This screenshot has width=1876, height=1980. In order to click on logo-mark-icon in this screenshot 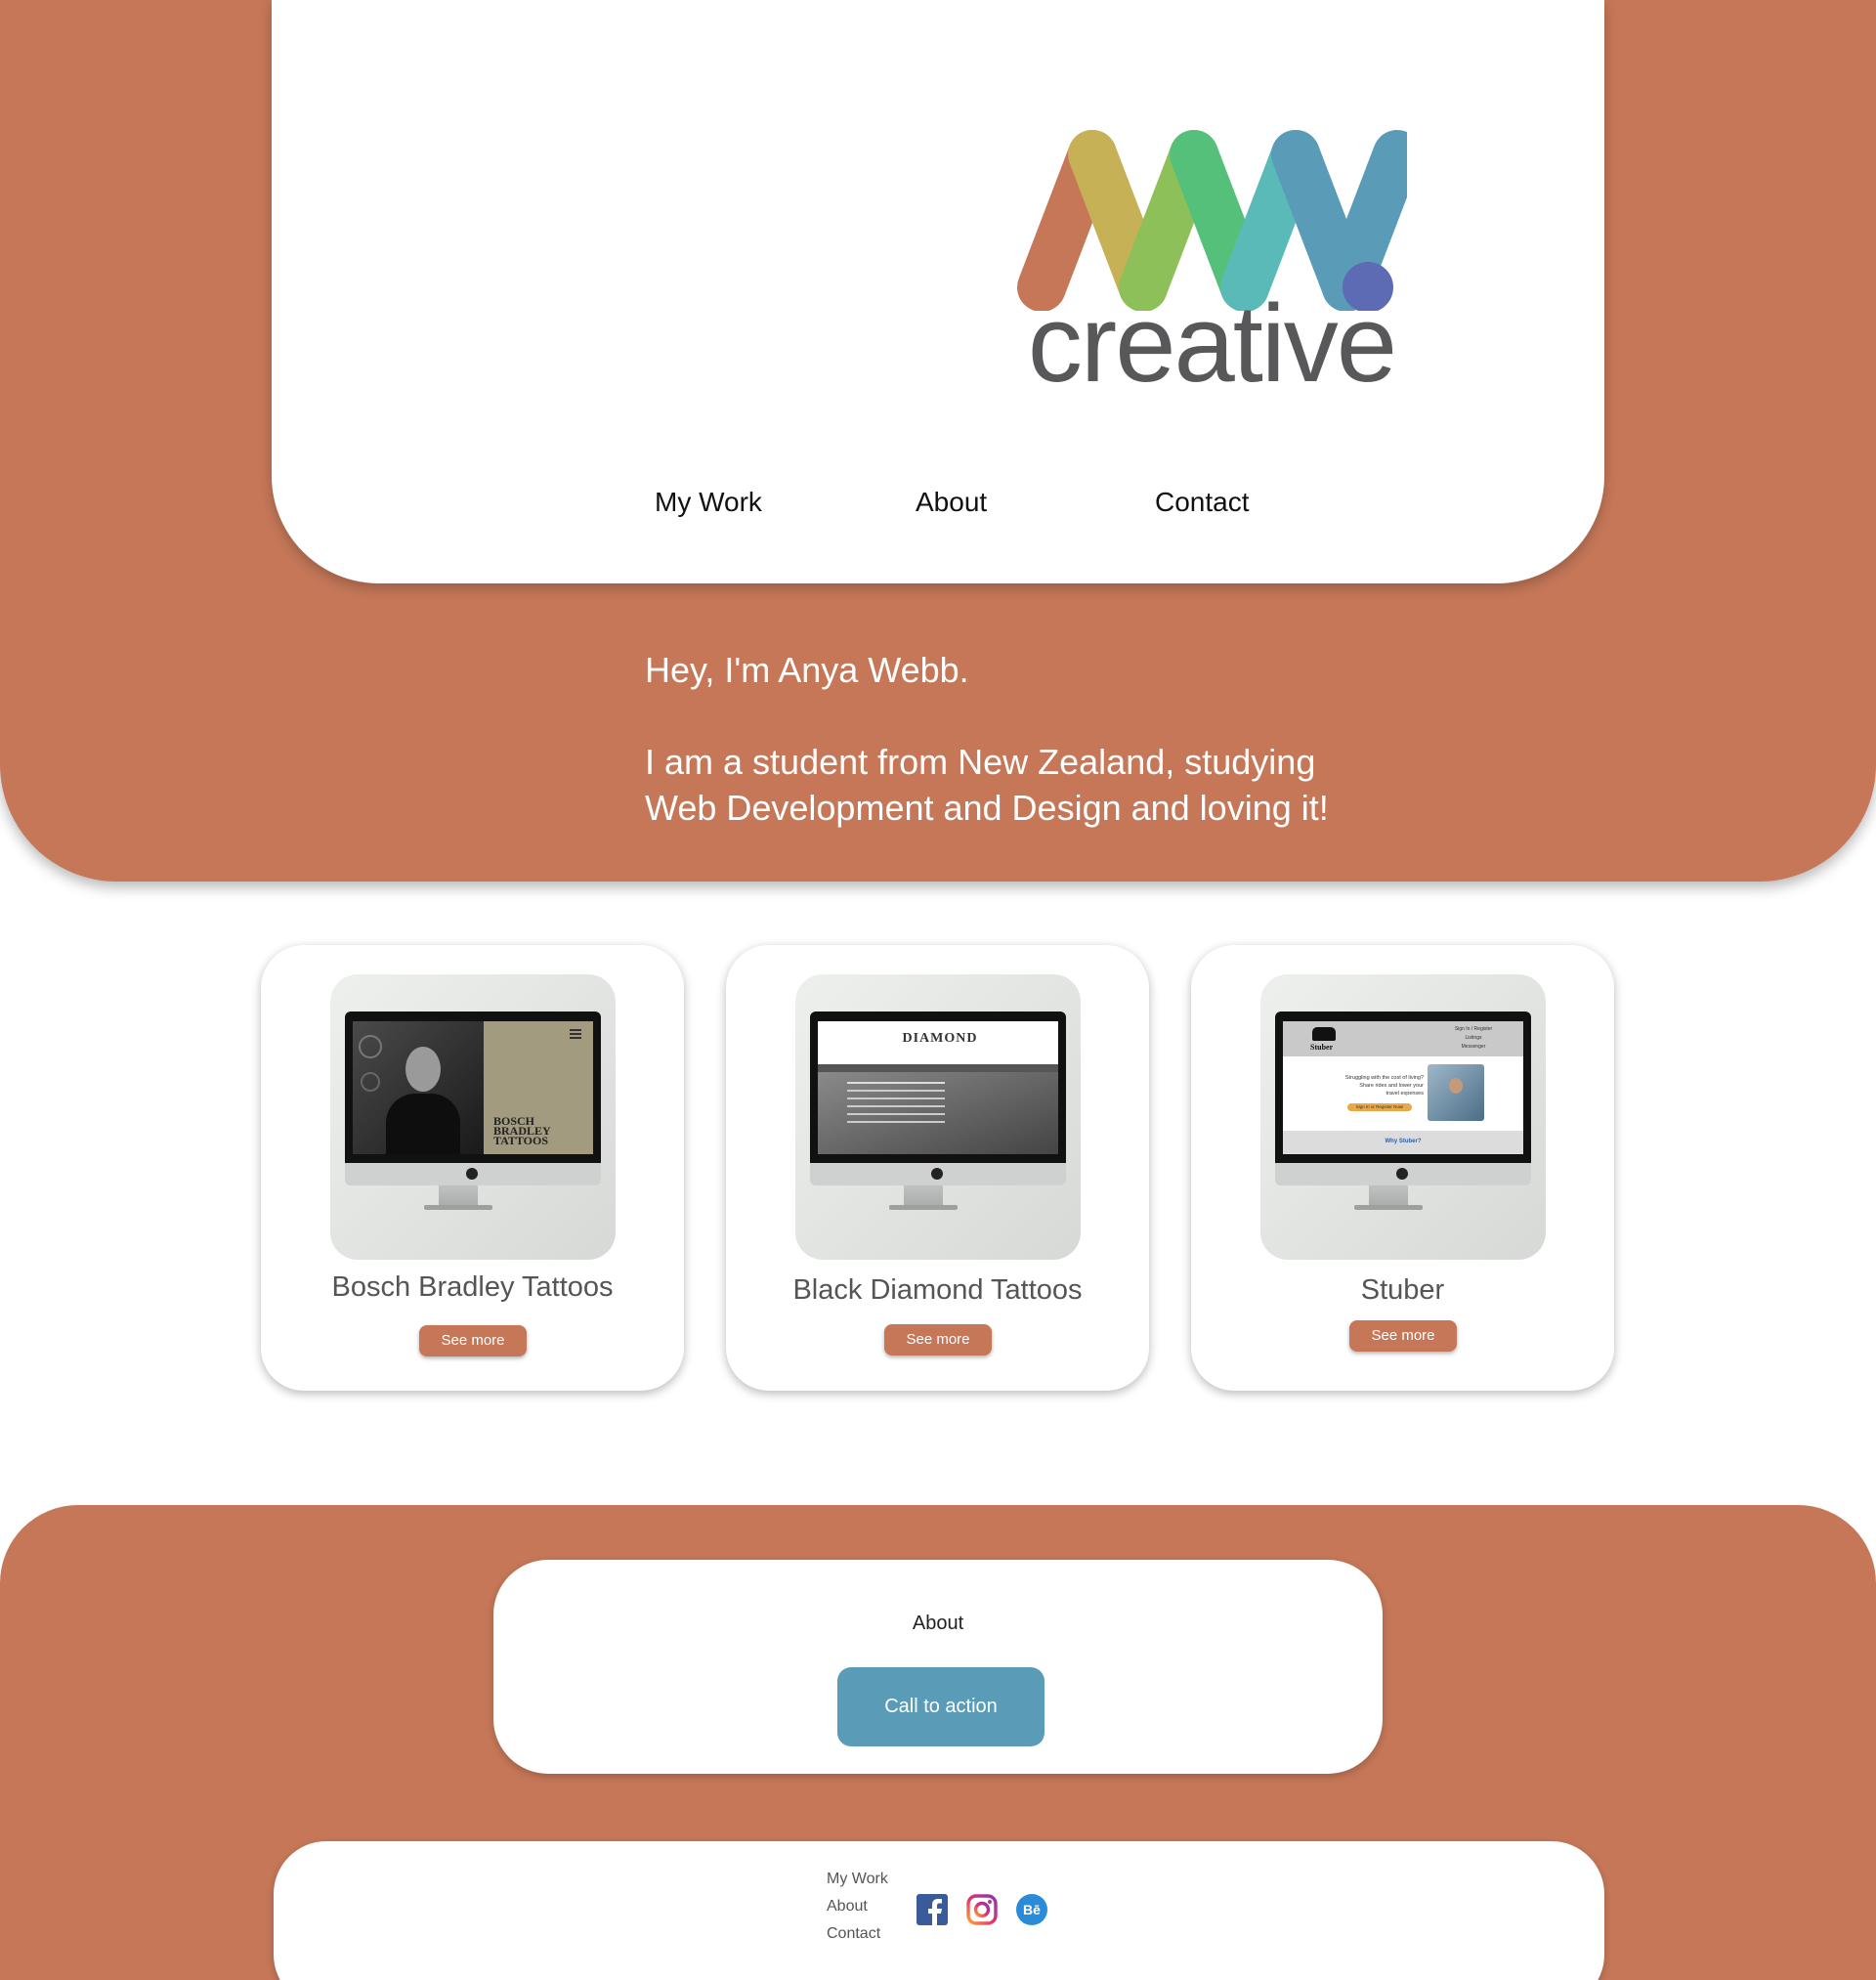, I will do `click(1219, 221)`.